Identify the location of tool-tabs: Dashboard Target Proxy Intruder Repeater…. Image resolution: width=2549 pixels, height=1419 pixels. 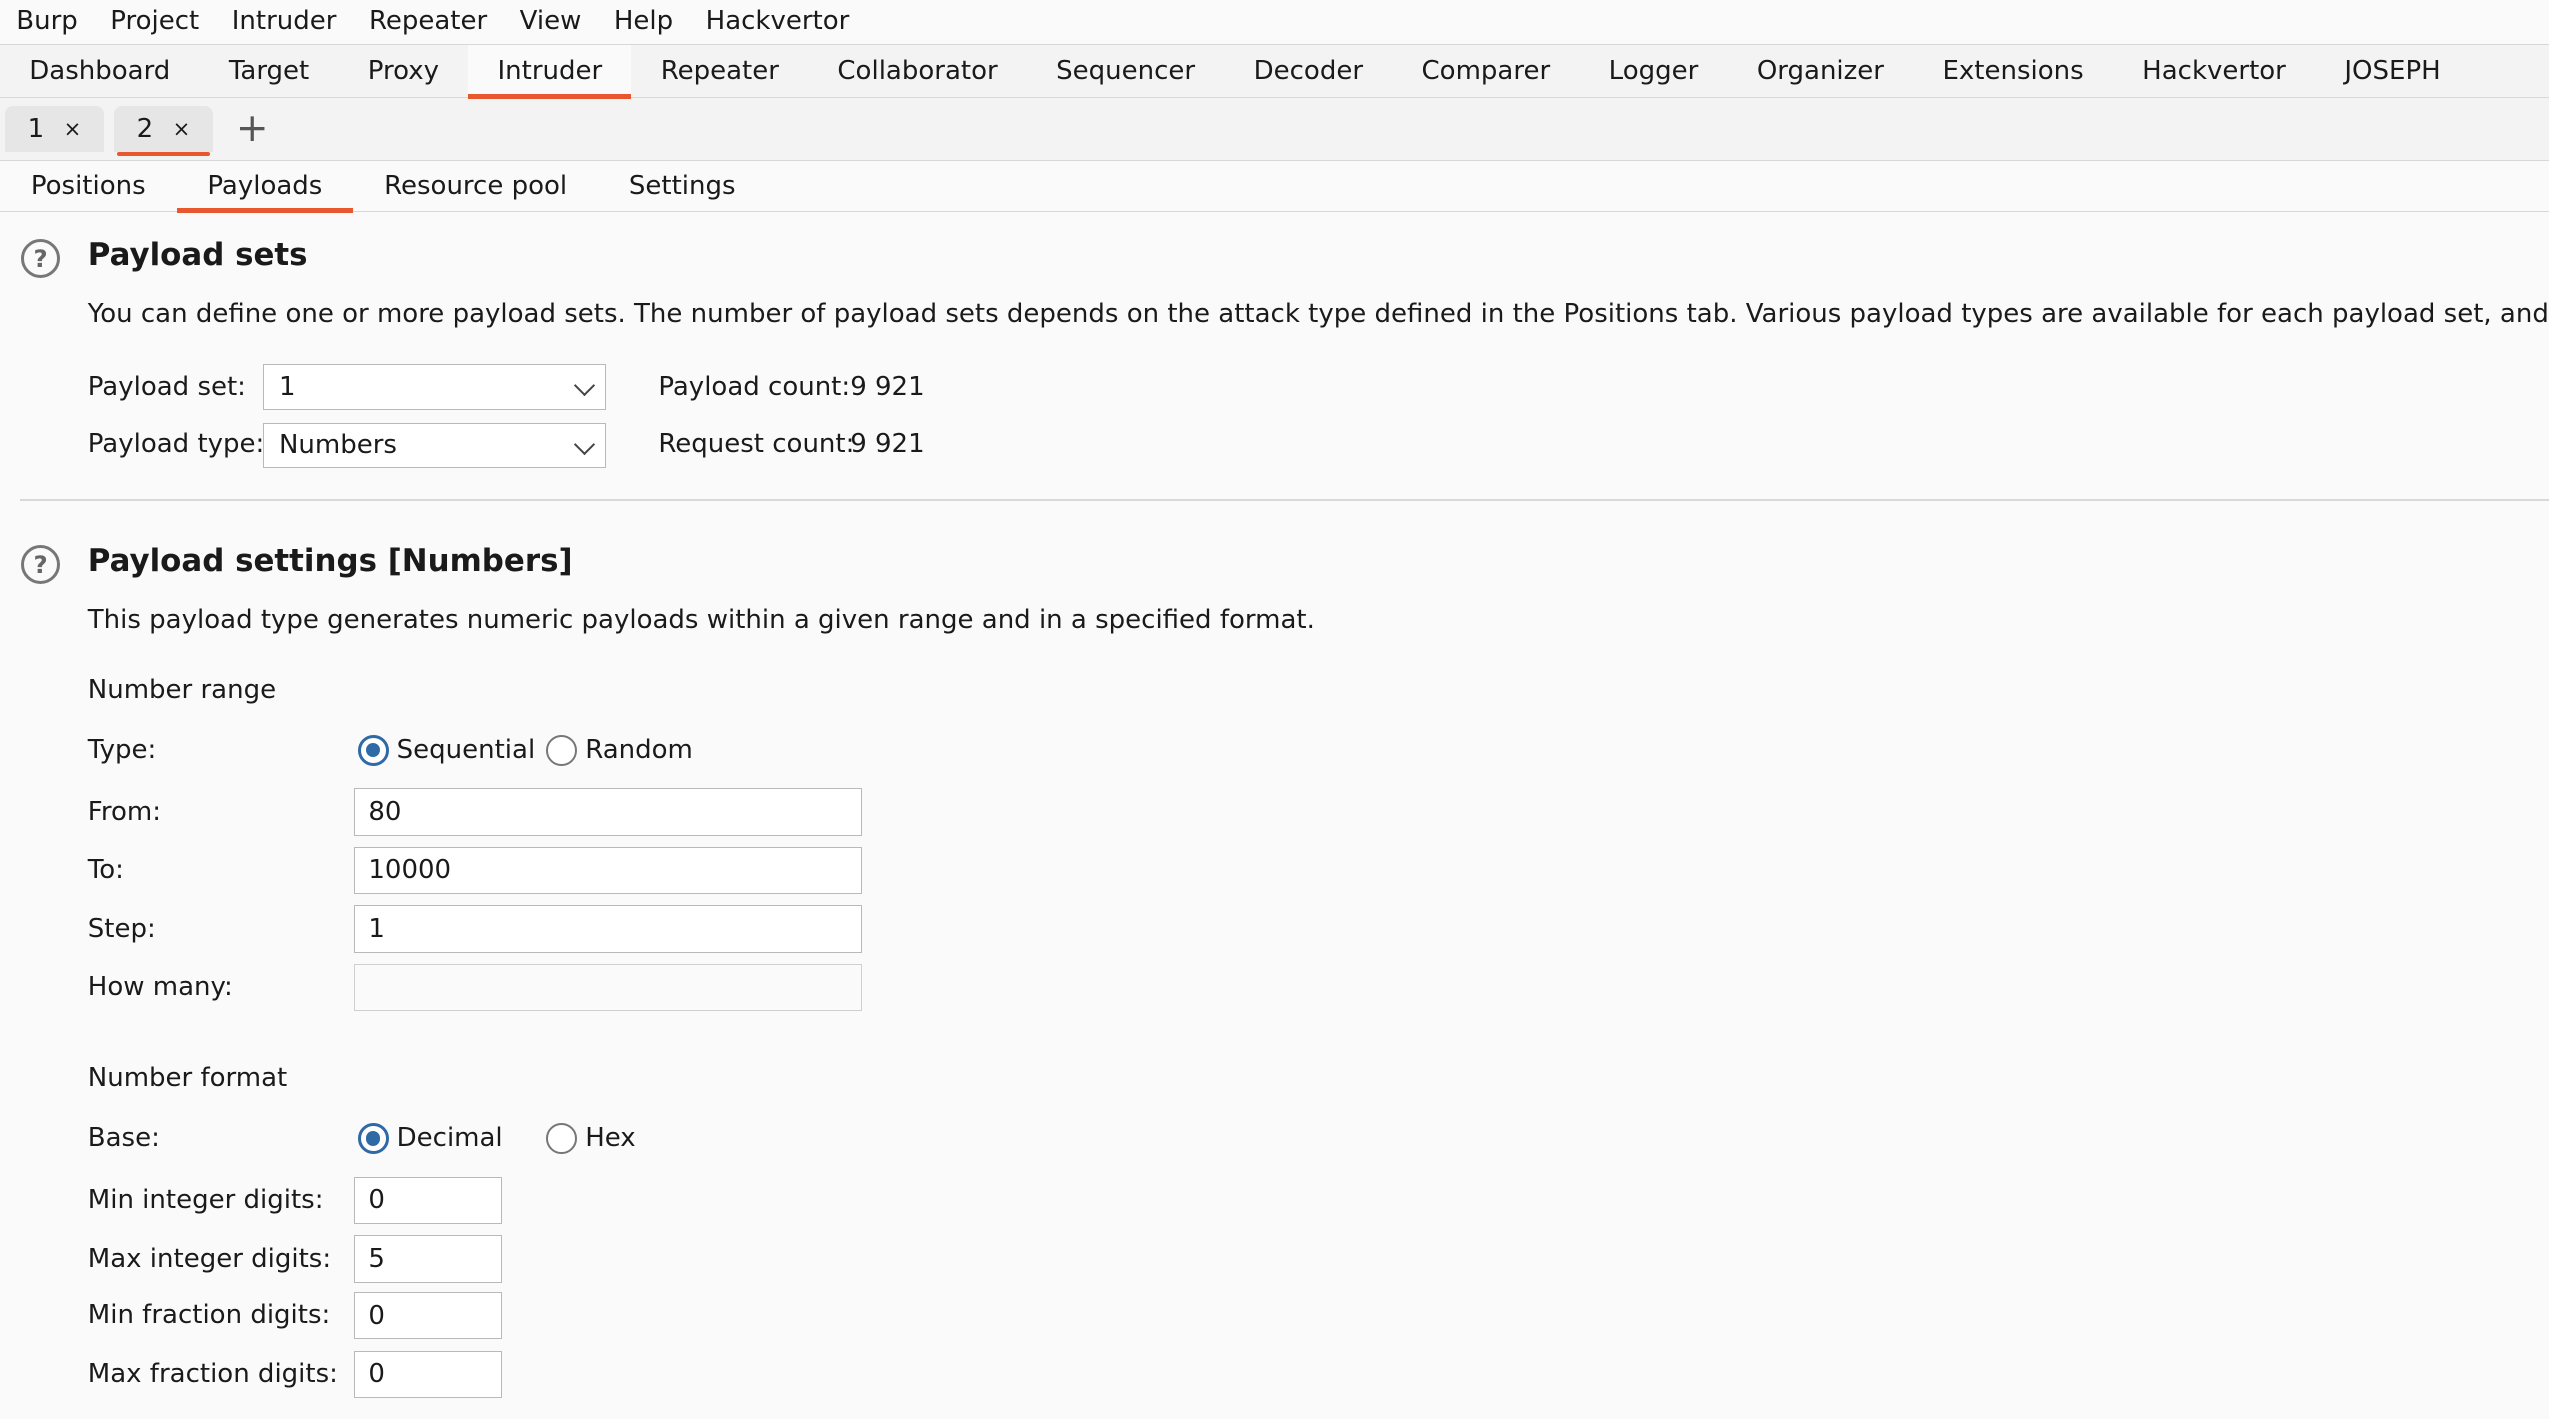
(1274, 71).